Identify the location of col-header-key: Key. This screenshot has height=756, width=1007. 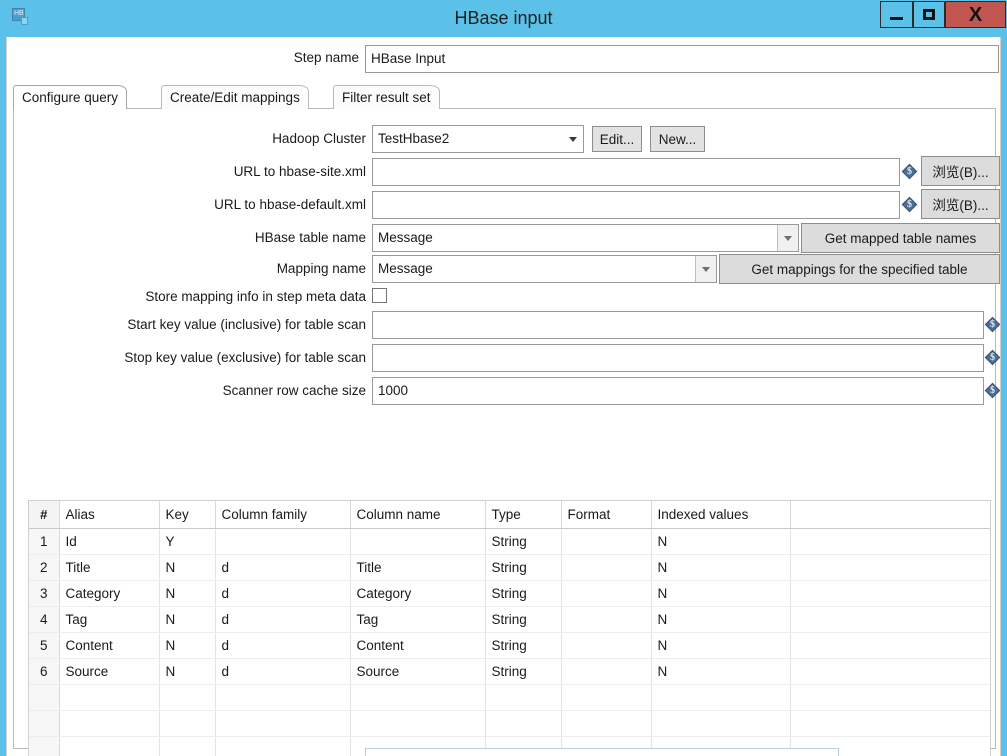
(187, 515).